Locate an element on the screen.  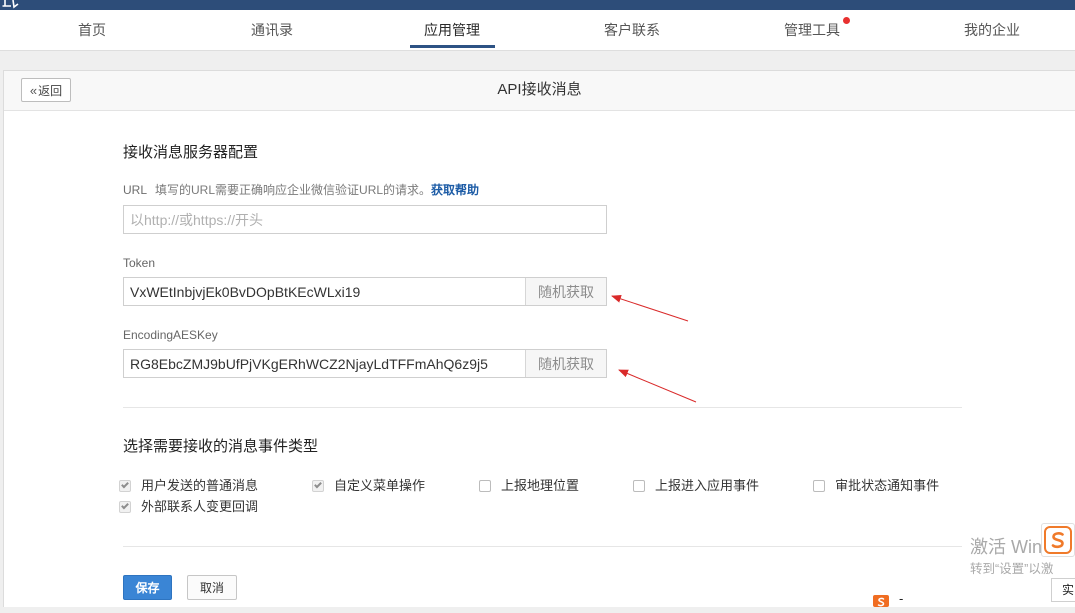
tab-customer-contact: 客户联系 is located at coordinates (632, 30).